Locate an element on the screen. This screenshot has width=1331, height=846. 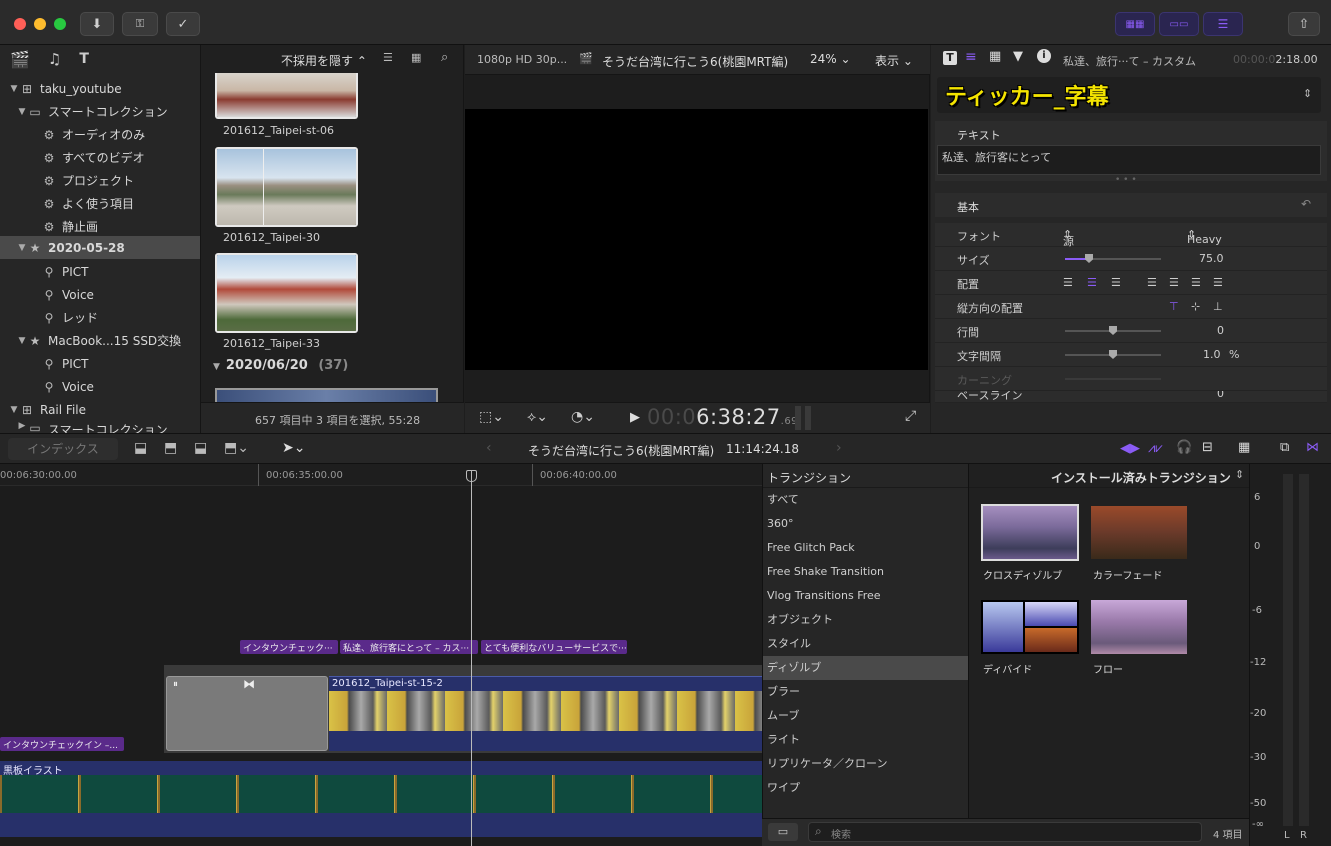
video-inspector-icon: ▦ is located at coordinates (995, 56).